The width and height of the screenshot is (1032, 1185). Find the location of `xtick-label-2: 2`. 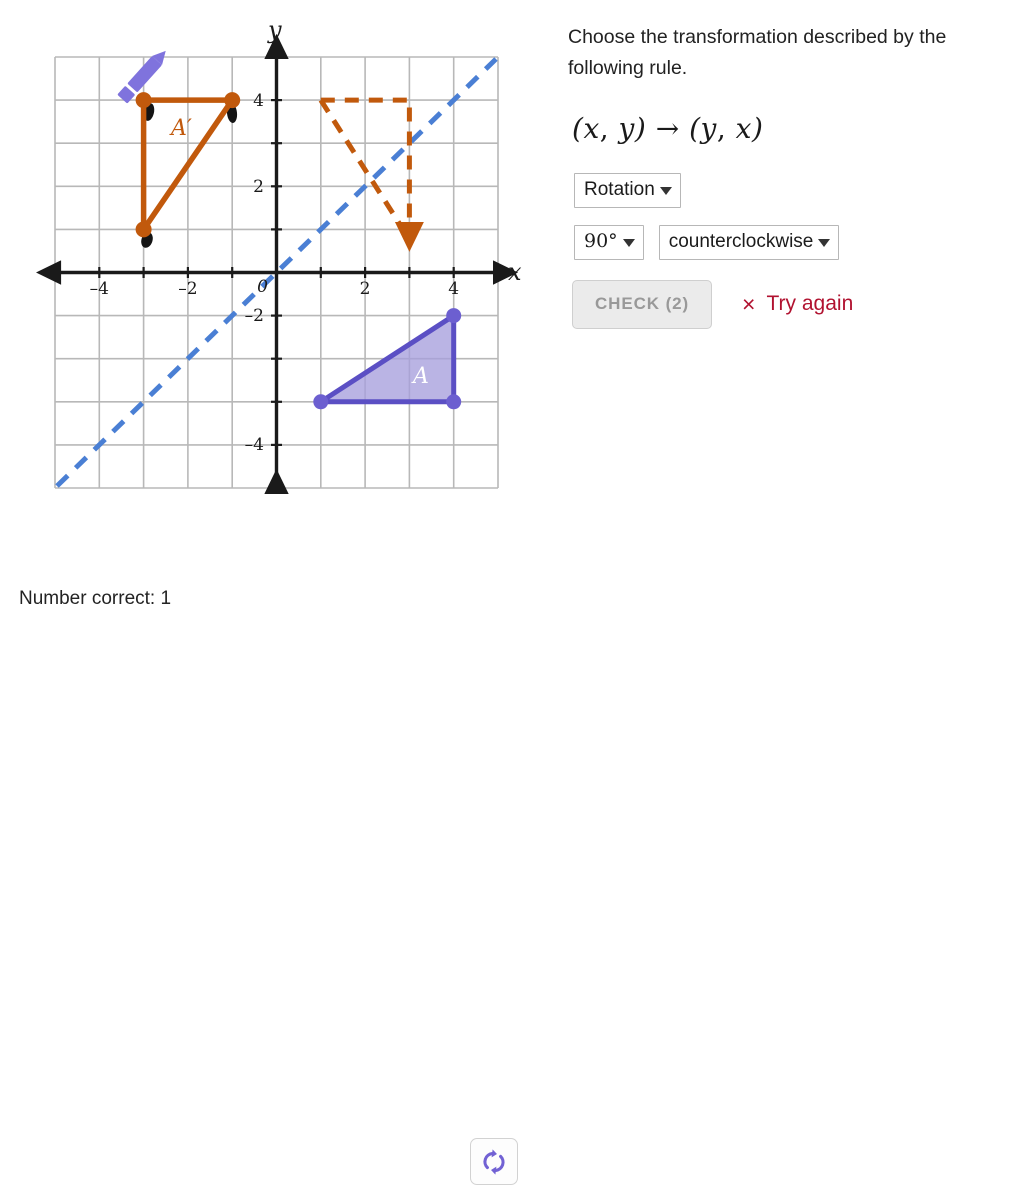

xtick-label-2: 2 is located at coordinates (365, 289).